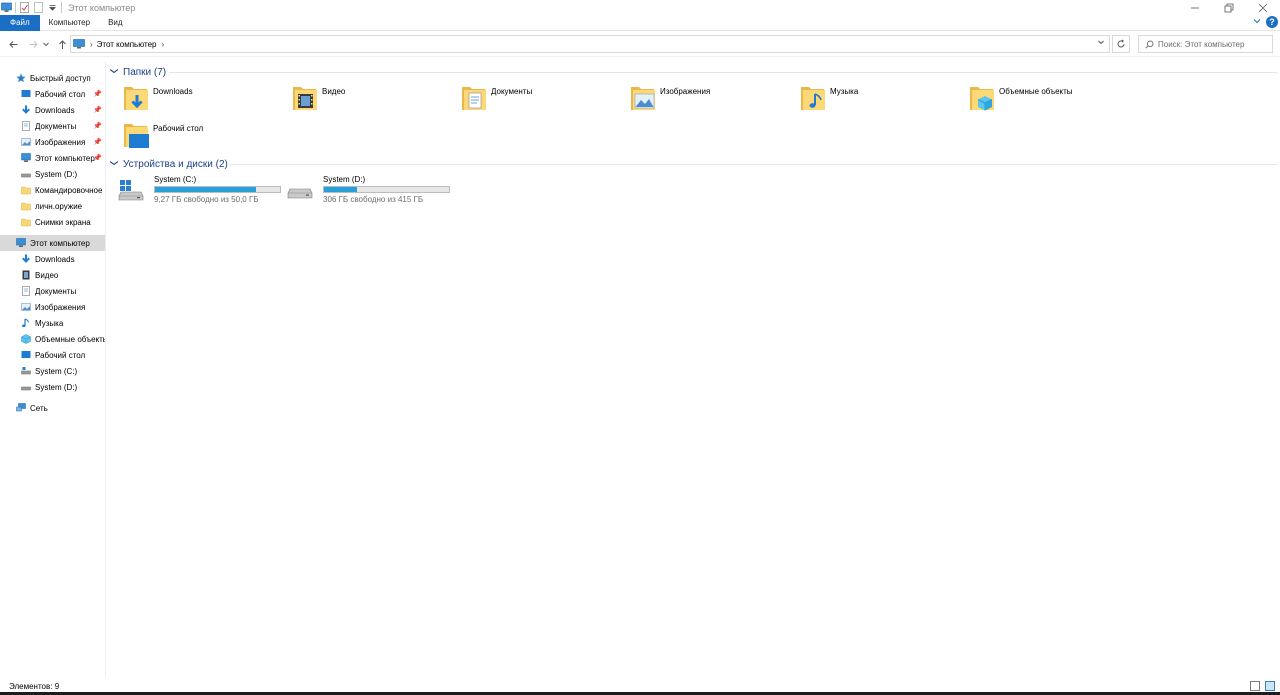  I want to click on sidebar-item-downloads: Downloads, so click(52, 259).